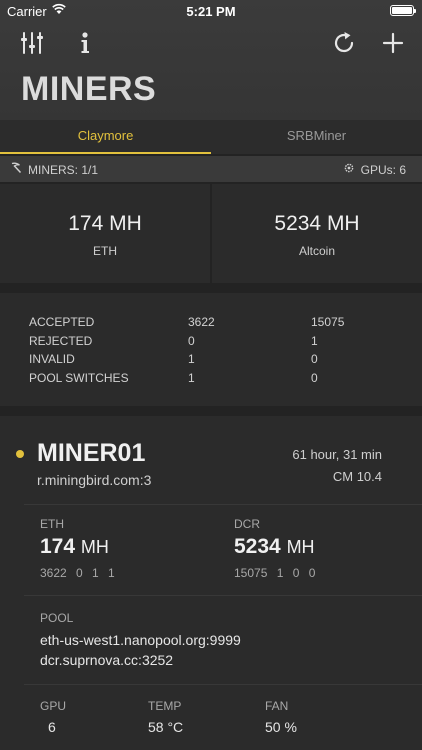 The image size is (422, 750). I want to click on altcoin-hashrate-value: 5234 MH, so click(317, 223).